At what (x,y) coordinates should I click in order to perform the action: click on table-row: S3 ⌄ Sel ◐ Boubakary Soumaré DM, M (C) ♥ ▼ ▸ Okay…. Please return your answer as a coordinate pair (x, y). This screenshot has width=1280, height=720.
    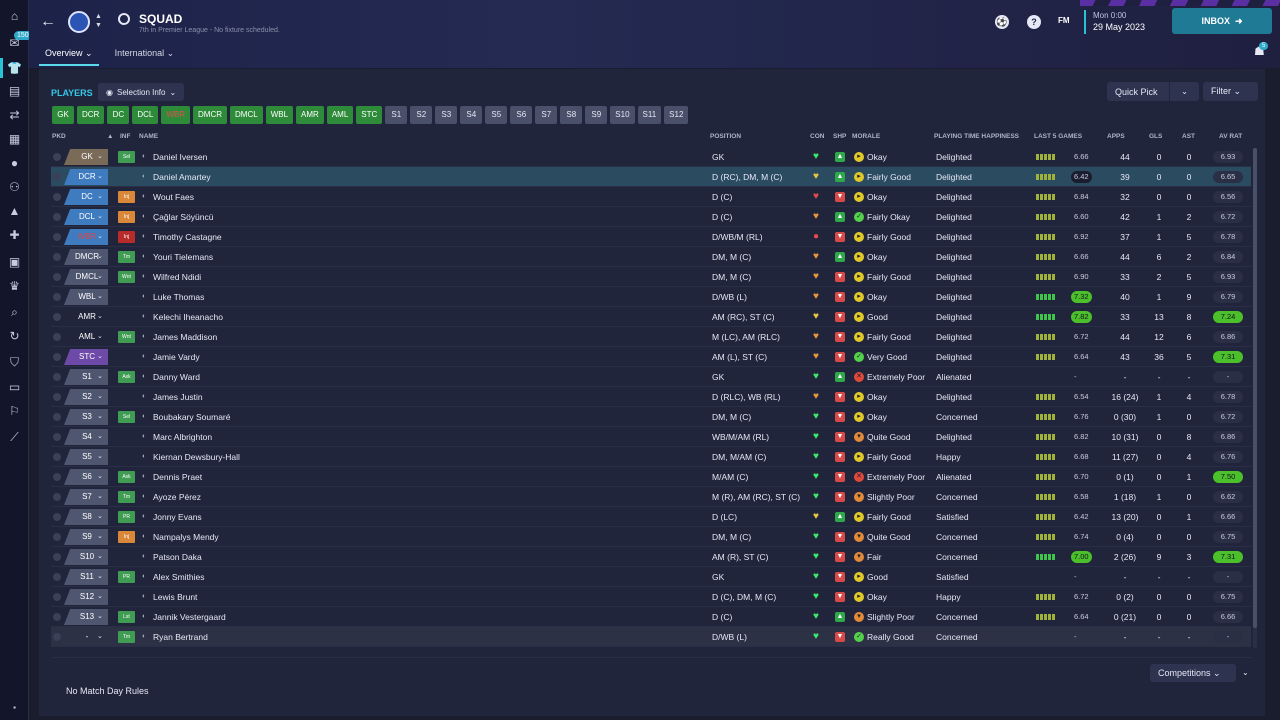
    Looking at the image, I should click on (651, 417).